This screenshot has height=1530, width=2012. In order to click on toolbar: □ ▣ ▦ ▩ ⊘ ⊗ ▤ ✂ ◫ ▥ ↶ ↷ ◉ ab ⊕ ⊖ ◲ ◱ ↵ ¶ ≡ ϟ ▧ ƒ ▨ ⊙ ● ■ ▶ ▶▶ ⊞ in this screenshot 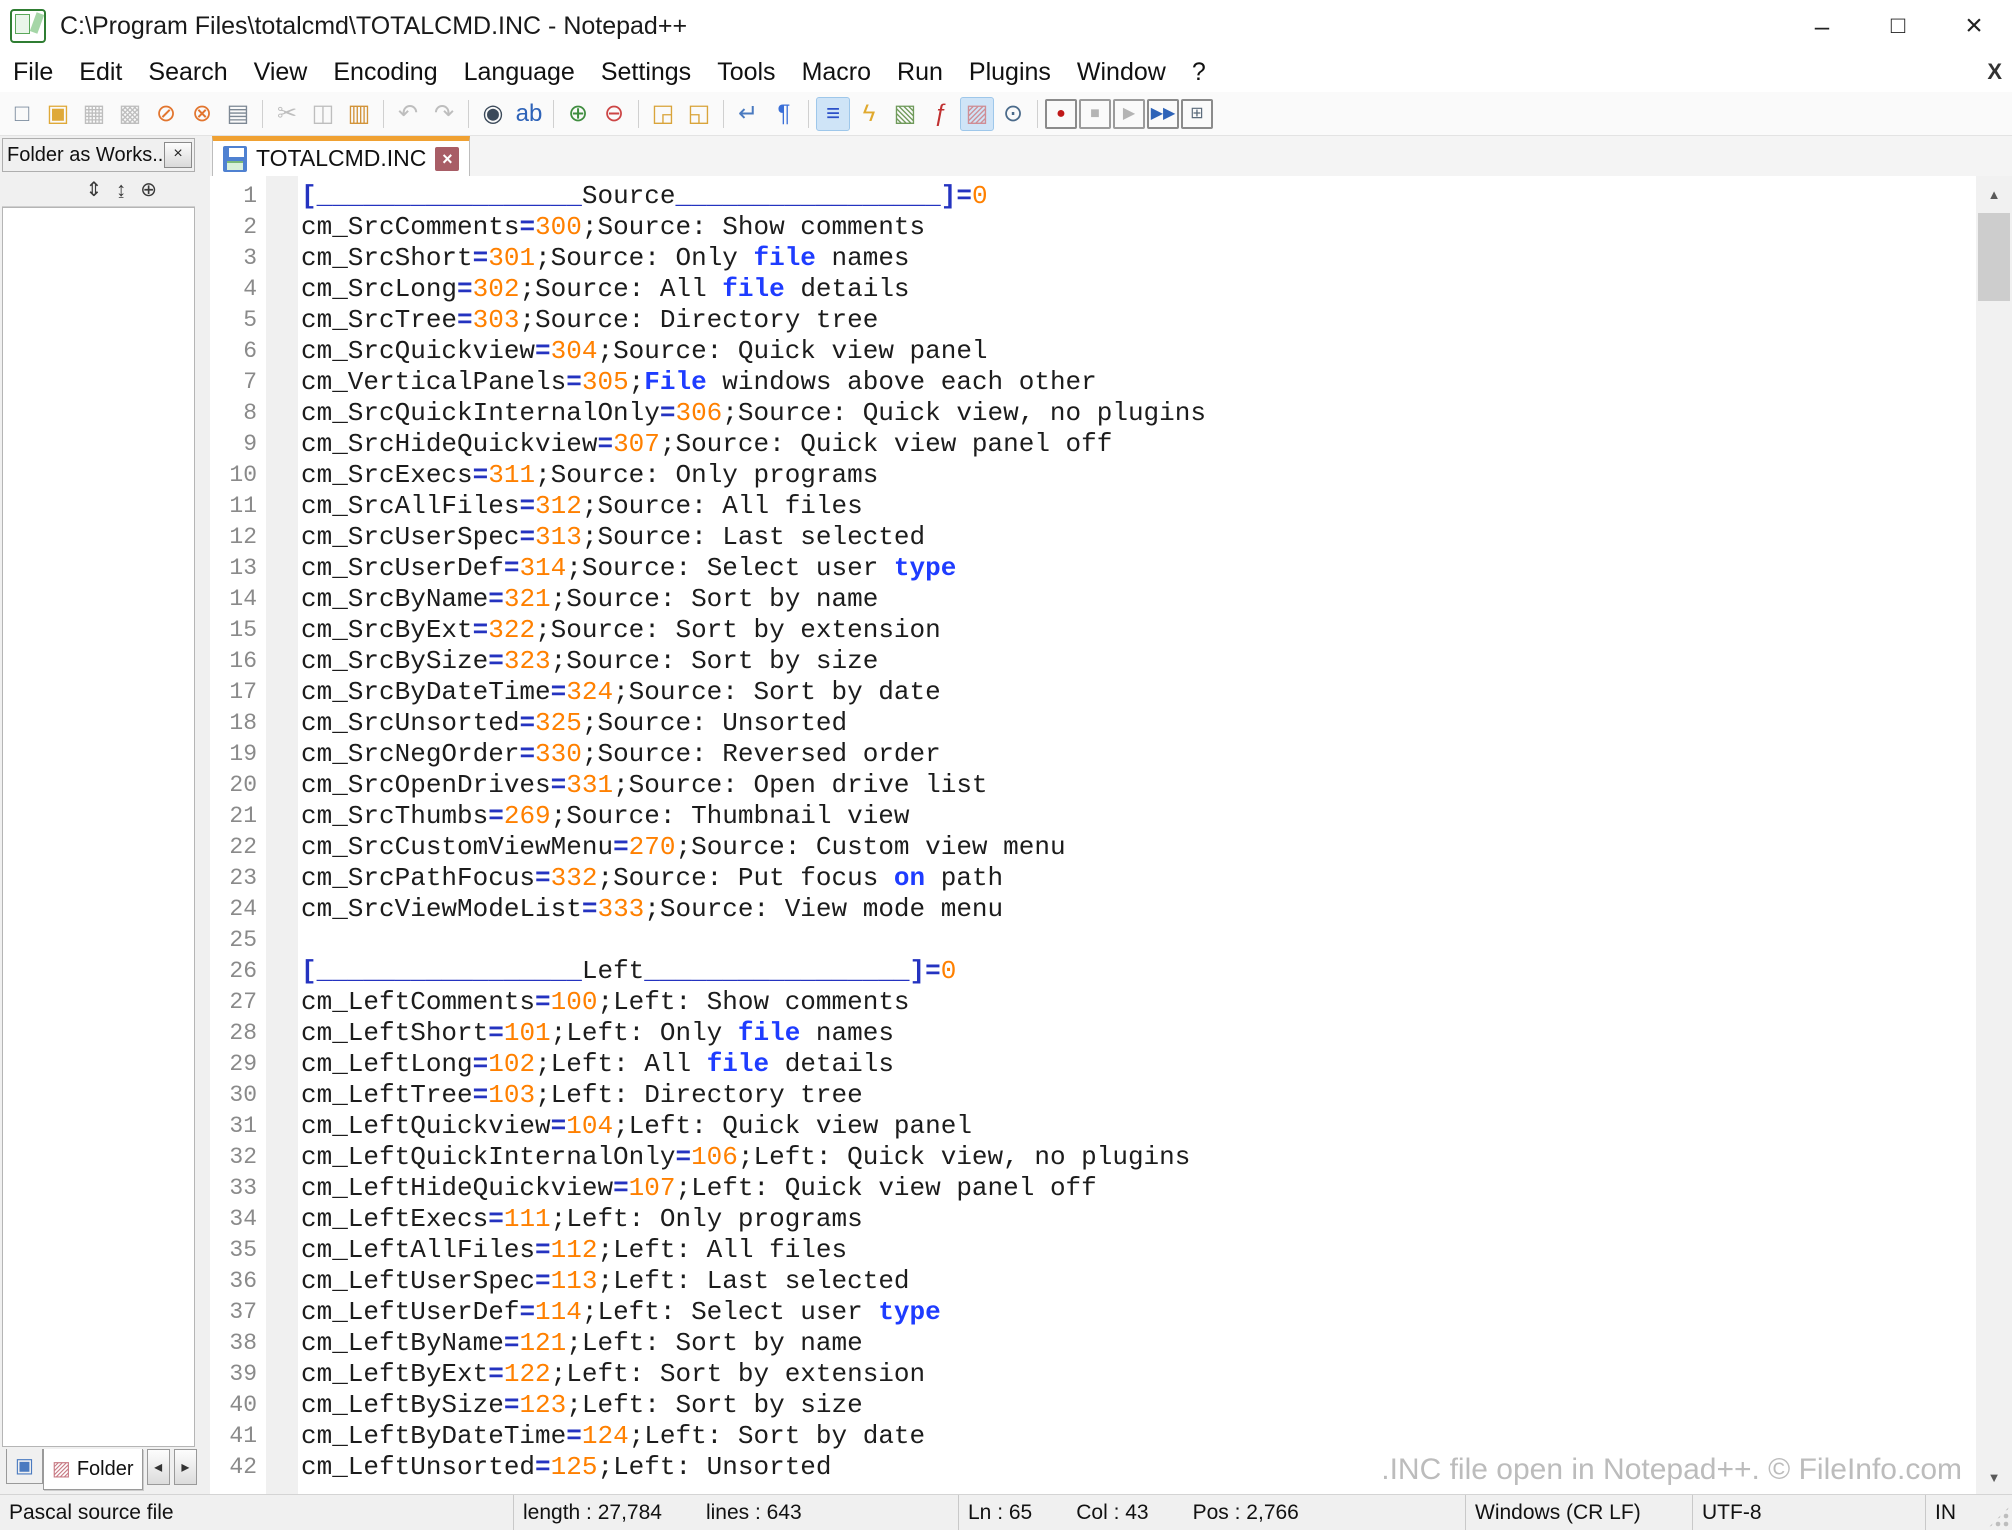, I will do `click(1006, 114)`.